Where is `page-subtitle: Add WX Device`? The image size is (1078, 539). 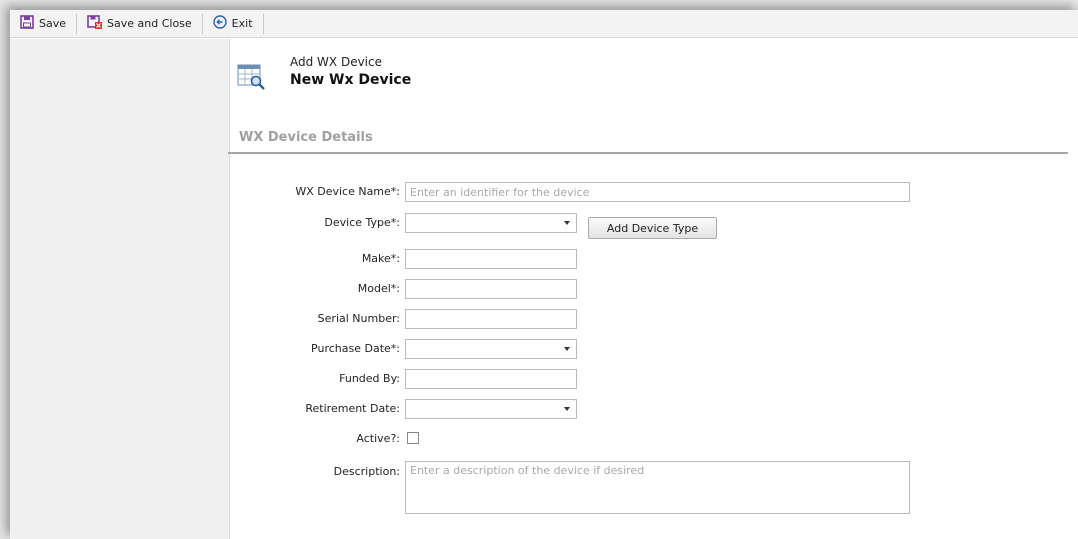
page-subtitle: Add WX Device is located at coordinates (336, 62).